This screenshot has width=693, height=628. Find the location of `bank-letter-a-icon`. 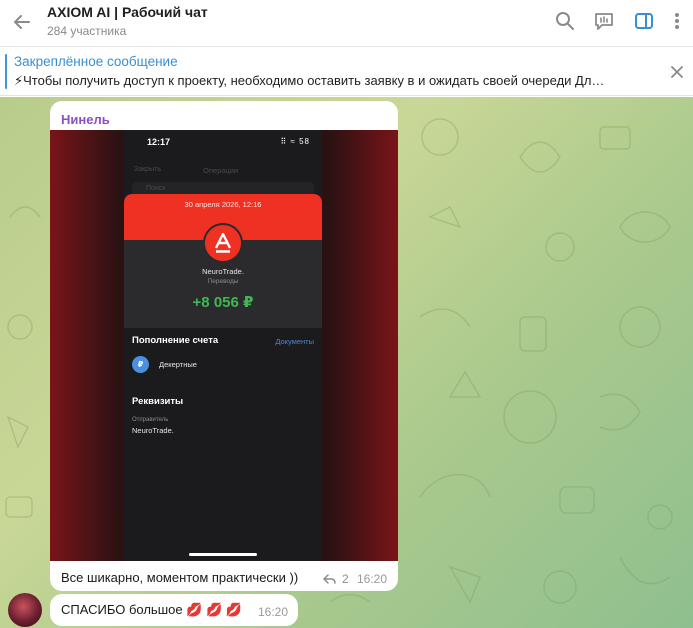

bank-letter-a-icon is located at coordinates (223, 243).